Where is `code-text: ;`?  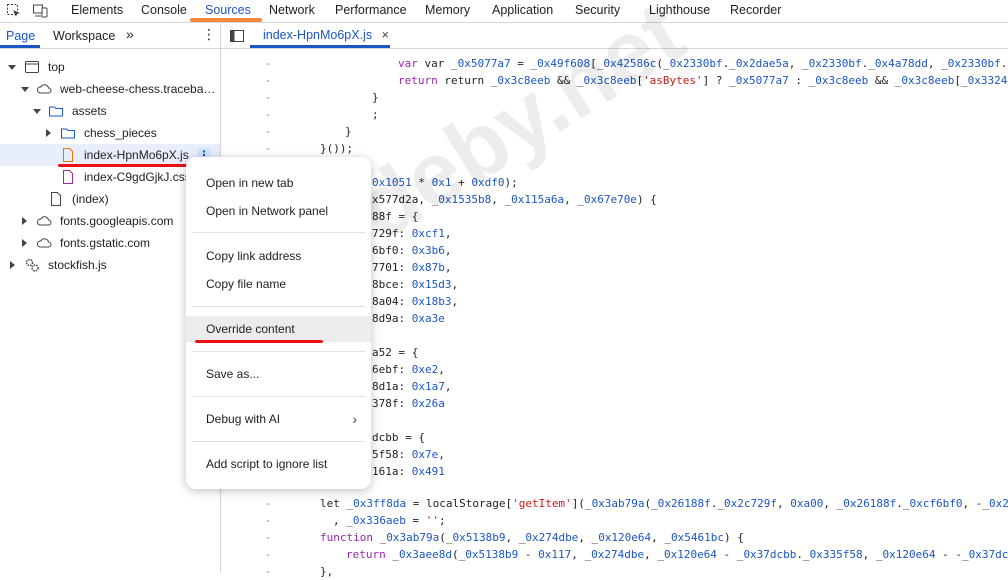
code-text: ; is located at coordinates (442, 520).